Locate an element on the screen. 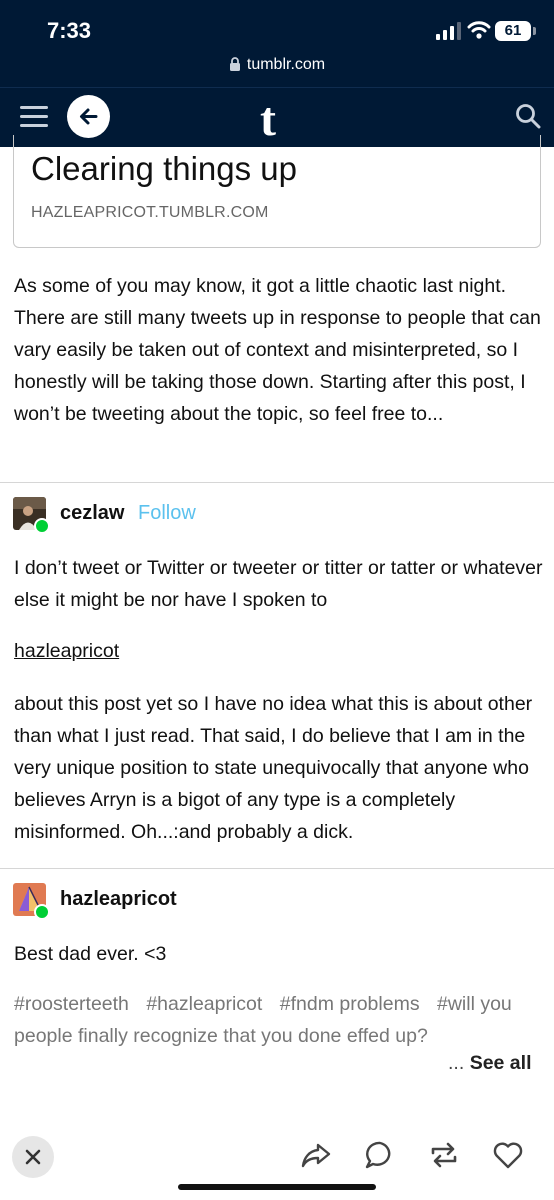 The height and width of the screenshot is (1200, 554). follow-button: Follow is located at coordinates (167, 513).